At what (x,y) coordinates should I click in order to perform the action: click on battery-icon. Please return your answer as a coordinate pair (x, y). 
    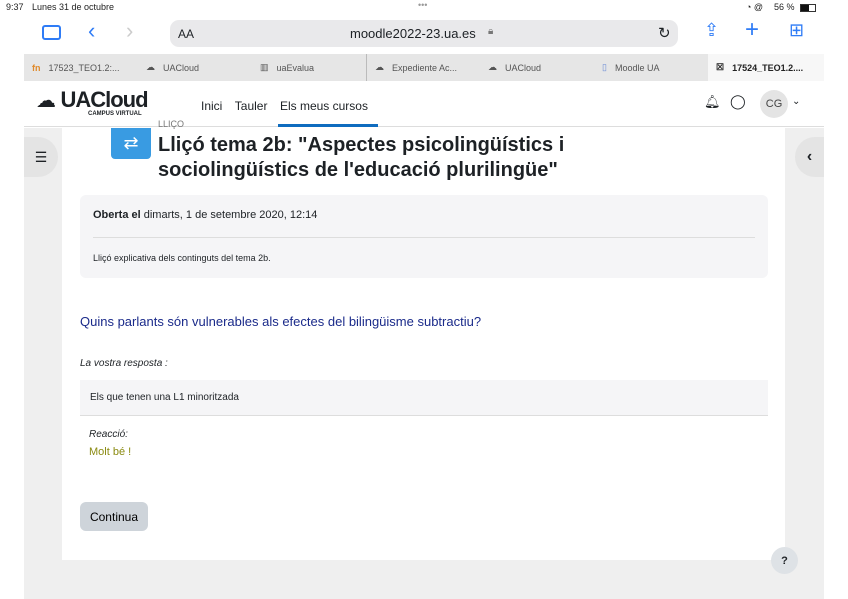
    Looking at the image, I should click on (808, 8).